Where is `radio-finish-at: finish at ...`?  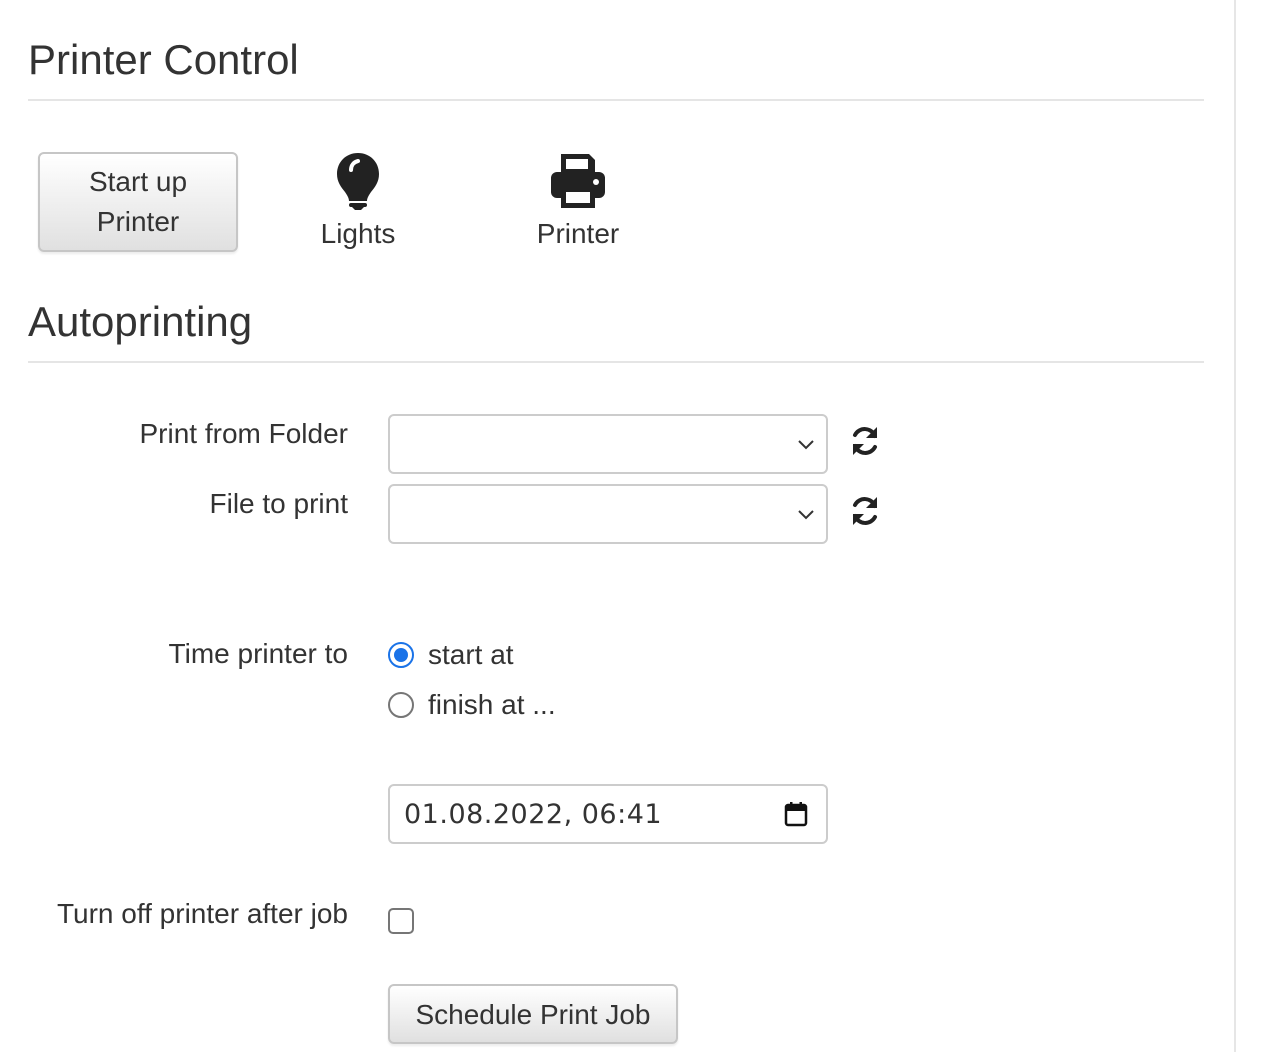 radio-finish-at: finish at ... is located at coordinates (472, 705).